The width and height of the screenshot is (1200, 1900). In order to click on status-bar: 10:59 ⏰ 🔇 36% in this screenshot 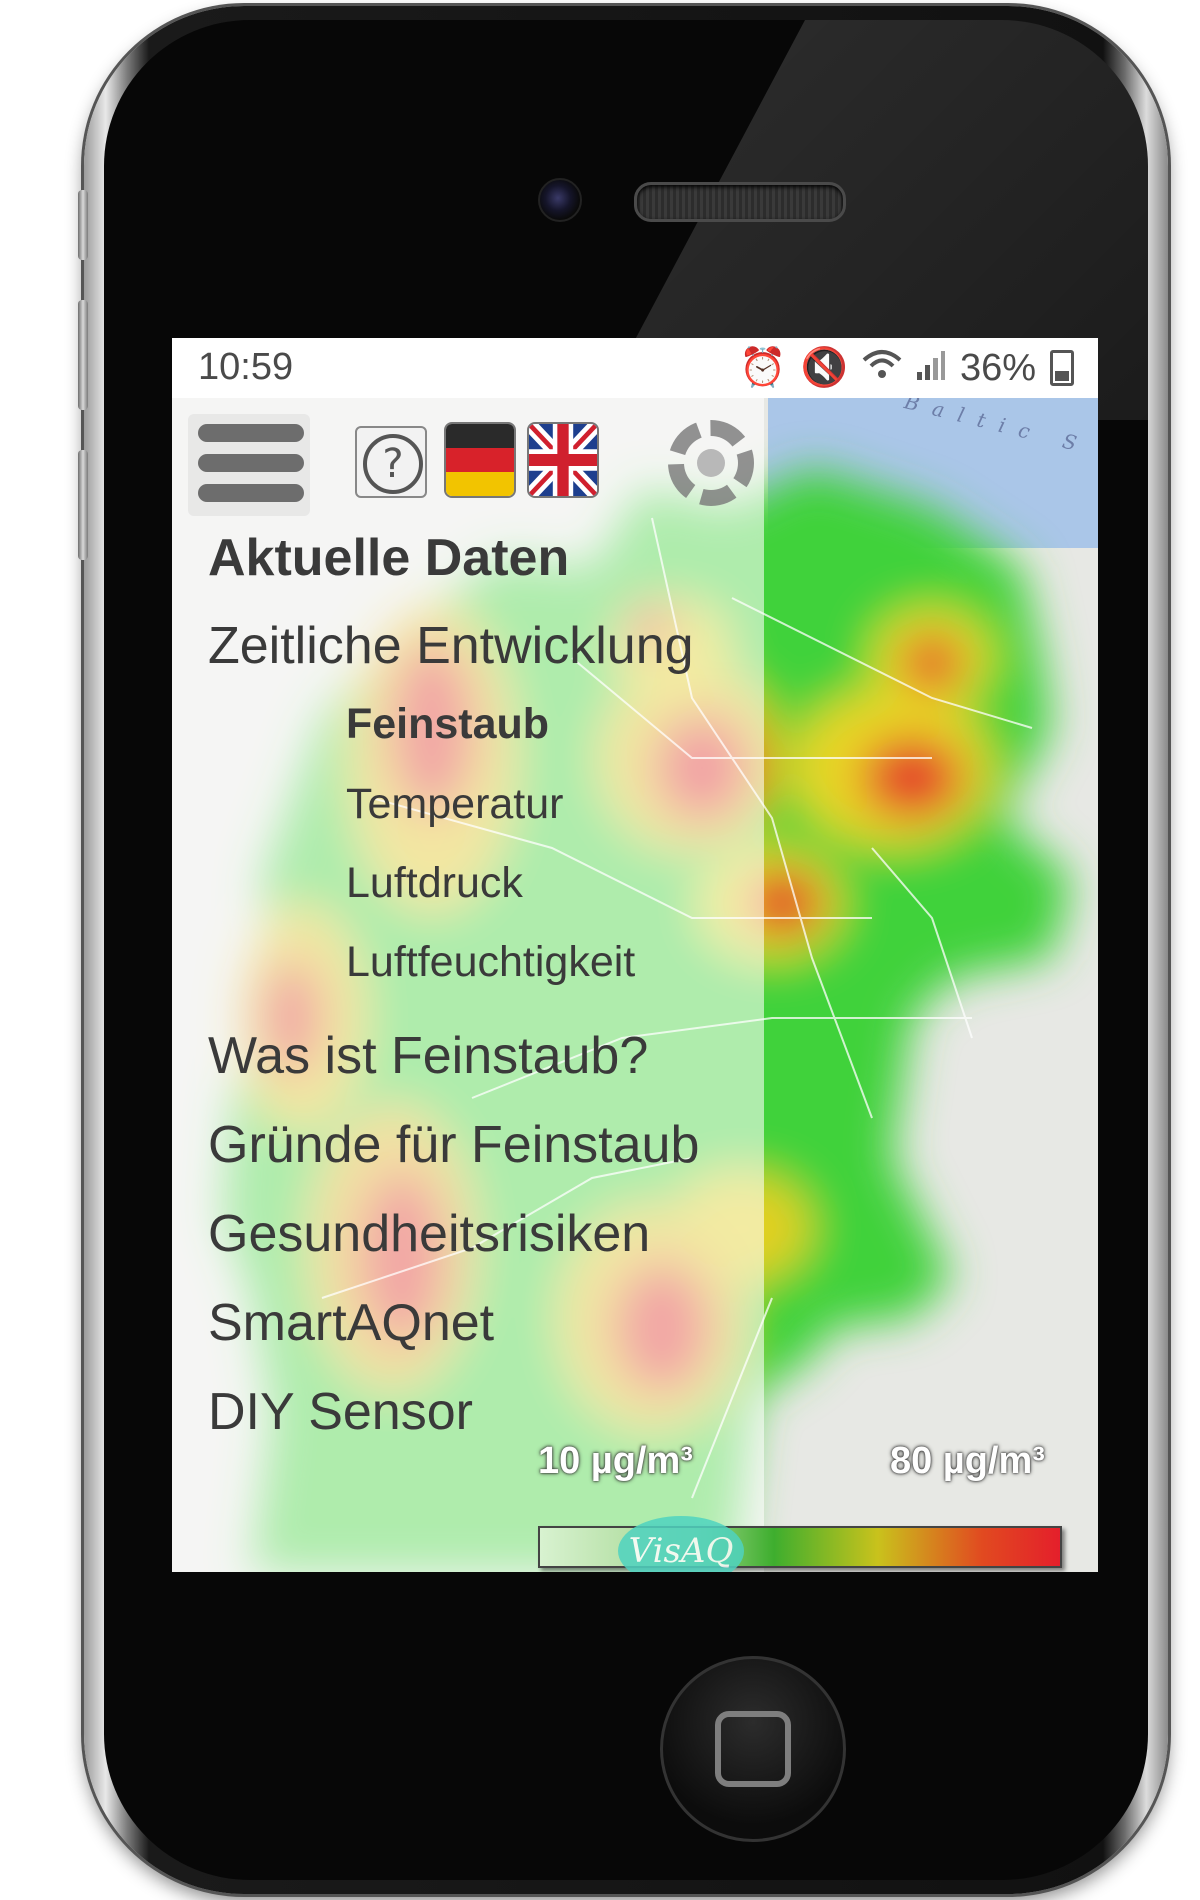, I will do `click(635, 368)`.